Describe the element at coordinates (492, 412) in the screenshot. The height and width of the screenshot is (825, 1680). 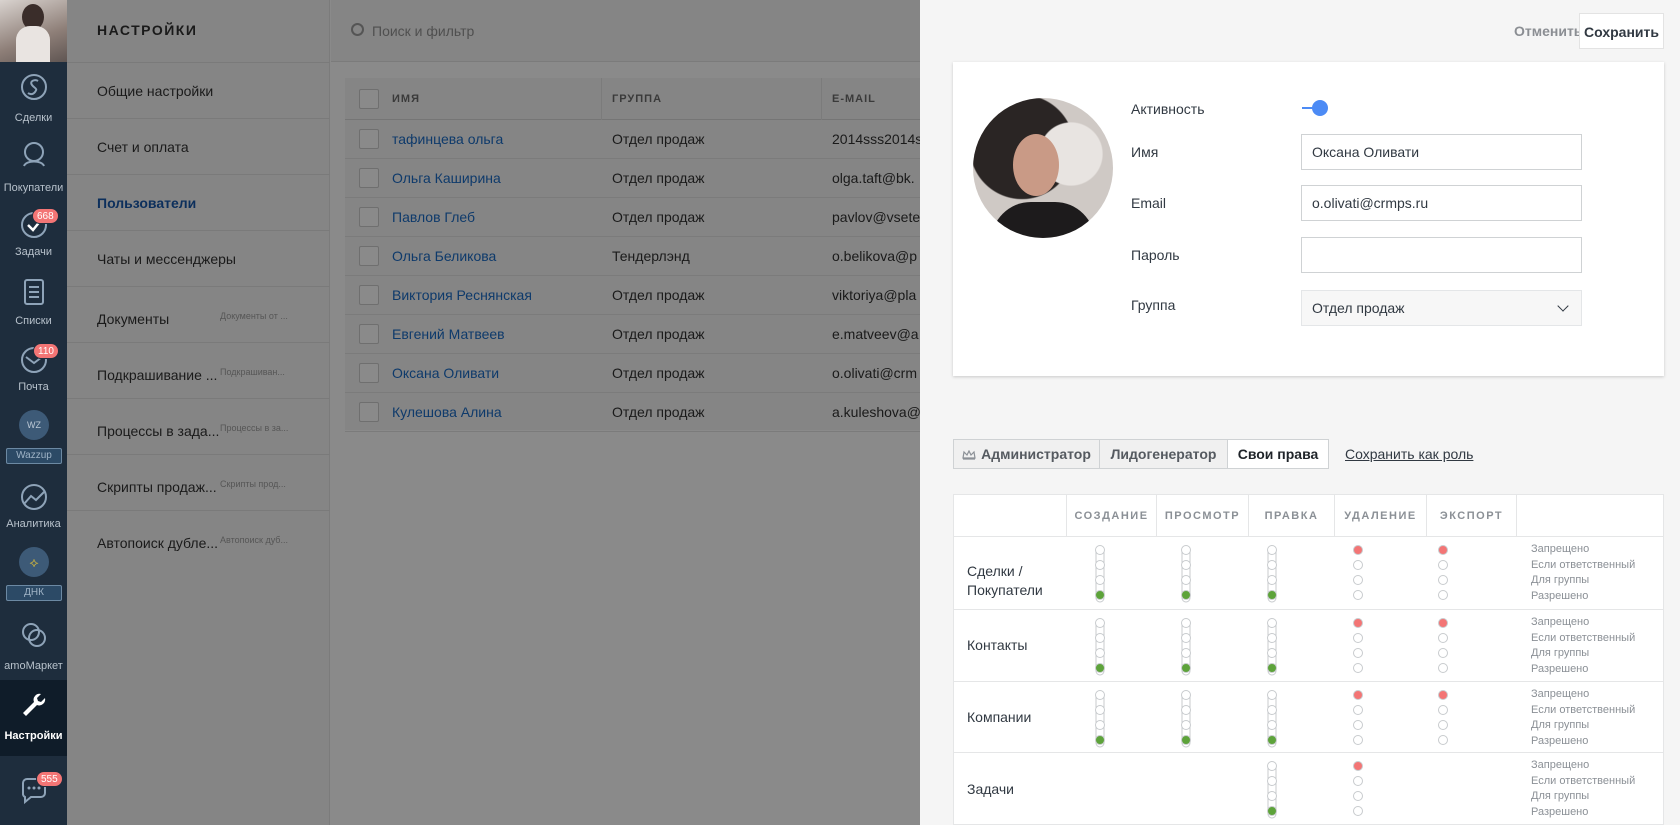
I see `user-name-link: Кулешова Алина` at that location.